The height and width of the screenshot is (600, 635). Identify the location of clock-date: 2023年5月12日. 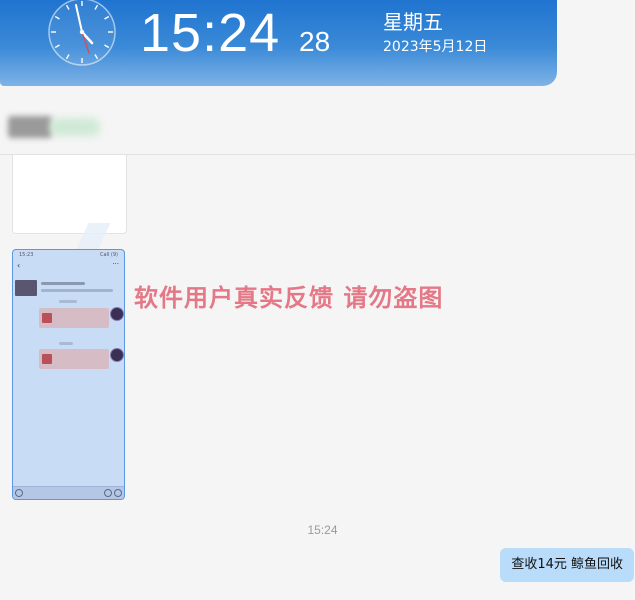
(435, 47).